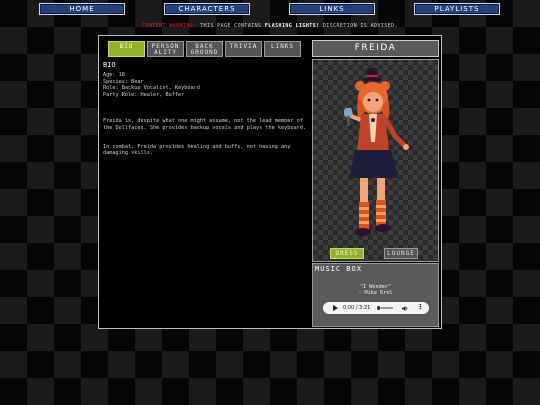  What do you see at coordinates (114, 74) in the screenshot?
I see `info-age: Age: 18` at bounding box center [114, 74].